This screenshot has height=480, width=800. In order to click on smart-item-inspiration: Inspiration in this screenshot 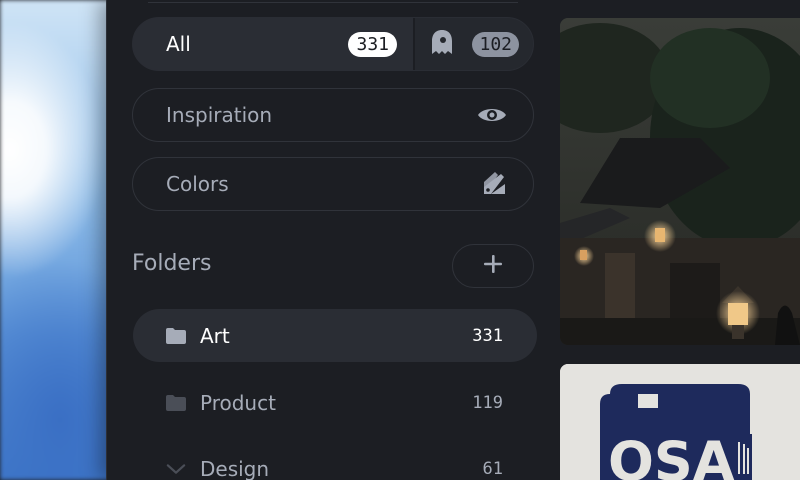, I will do `click(333, 115)`.